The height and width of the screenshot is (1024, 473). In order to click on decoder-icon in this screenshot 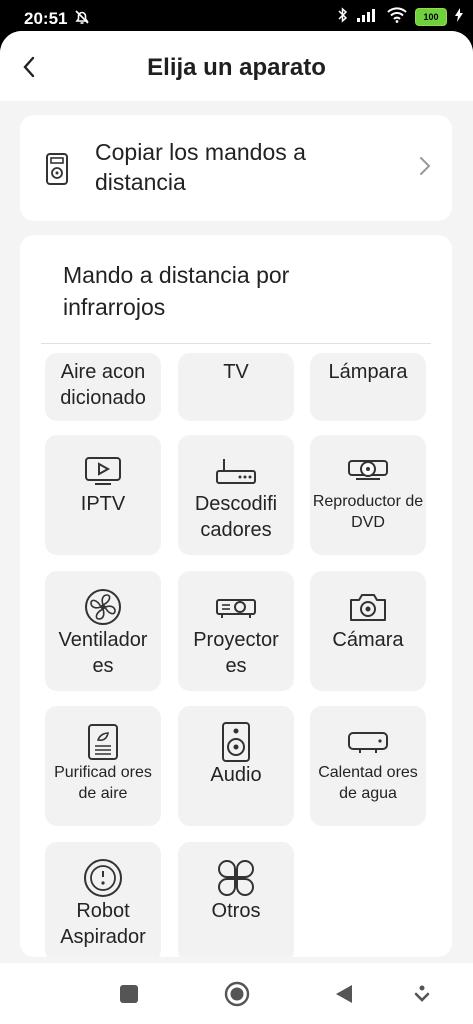, I will do `click(236, 471)`.